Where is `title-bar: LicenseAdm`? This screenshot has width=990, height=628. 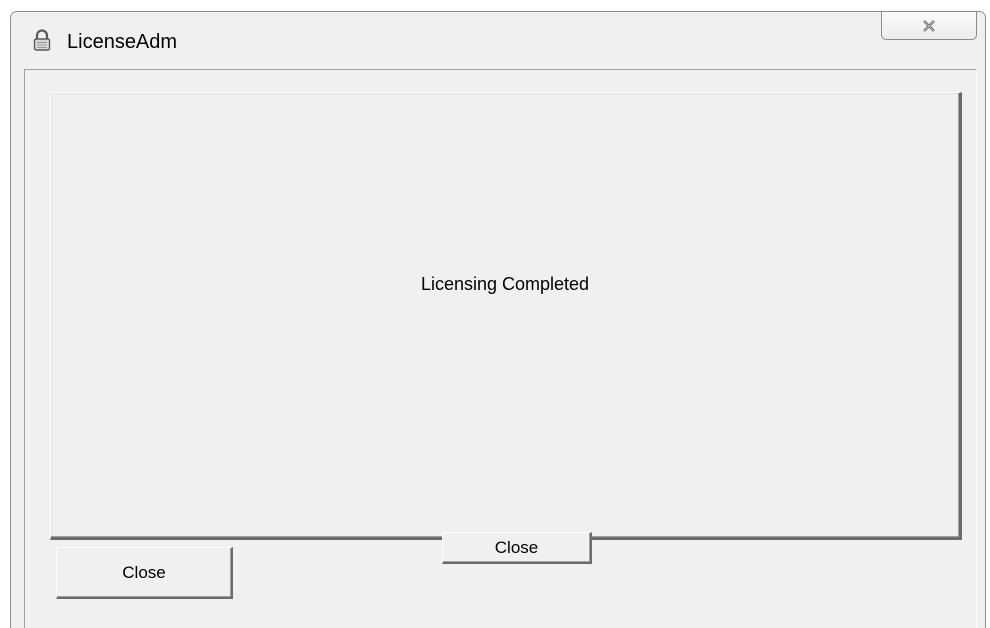 title-bar: LicenseAdm is located at coordinates (498, 41).